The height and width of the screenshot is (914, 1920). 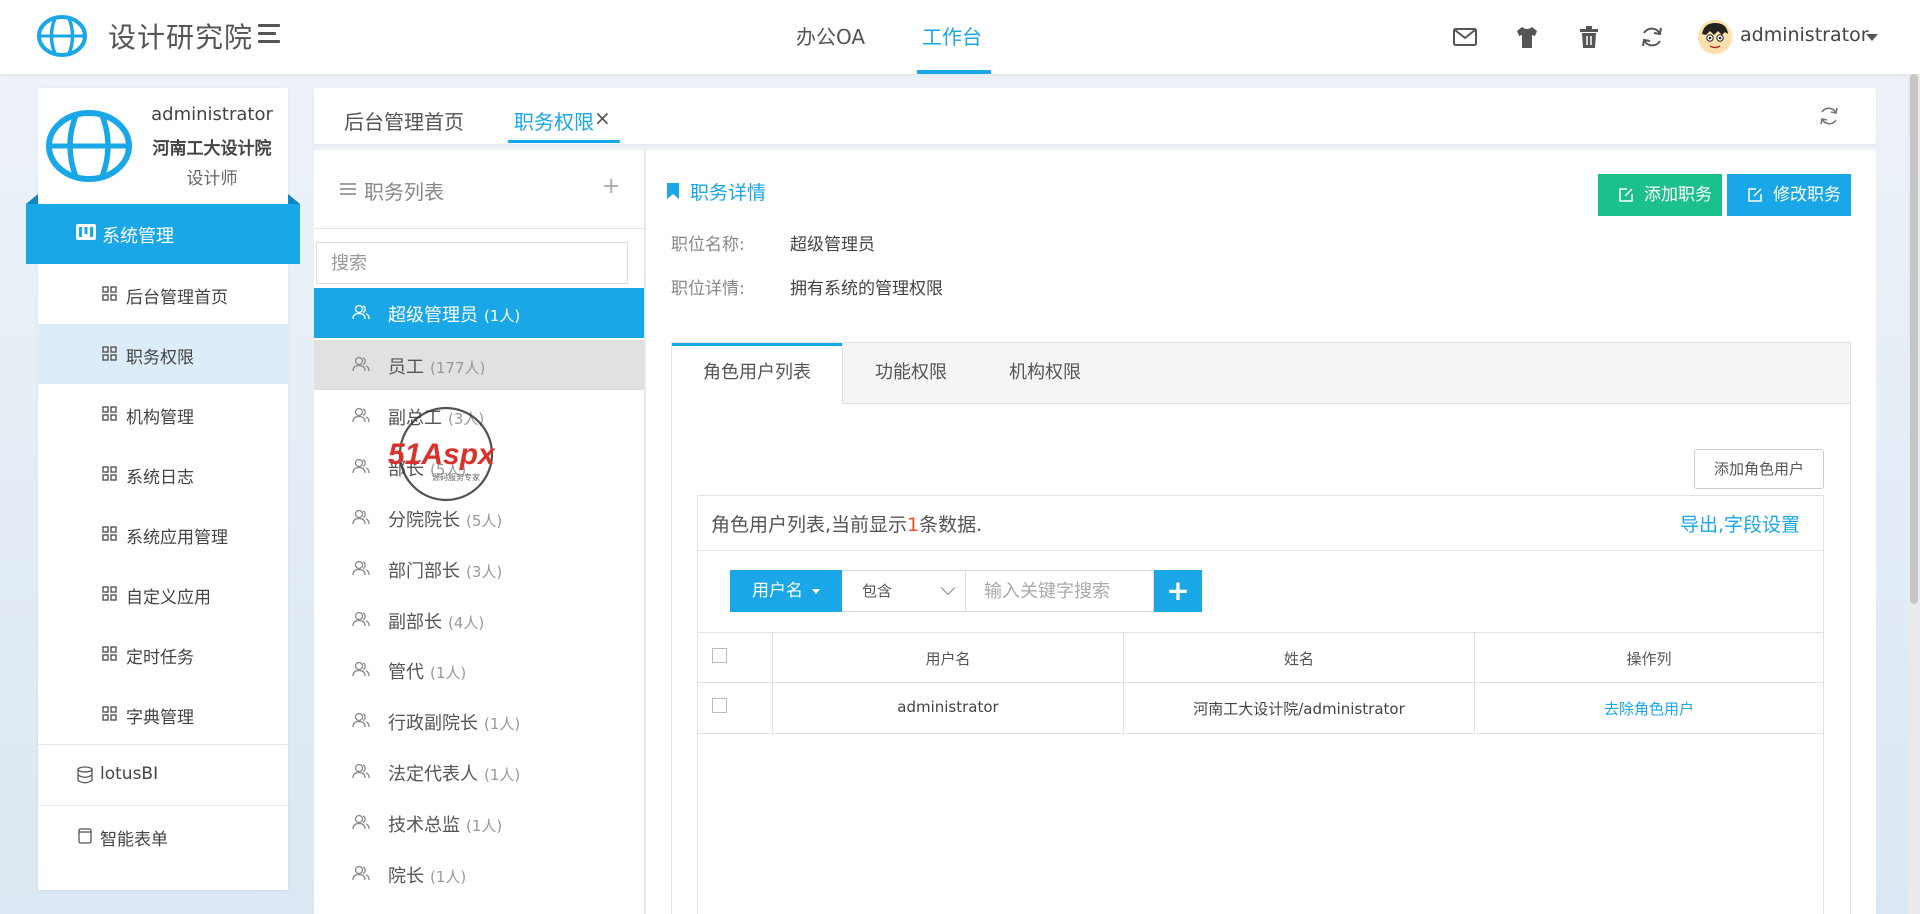 I want to click on role-name-label: 职位名称:, so click(x=708, y=245).